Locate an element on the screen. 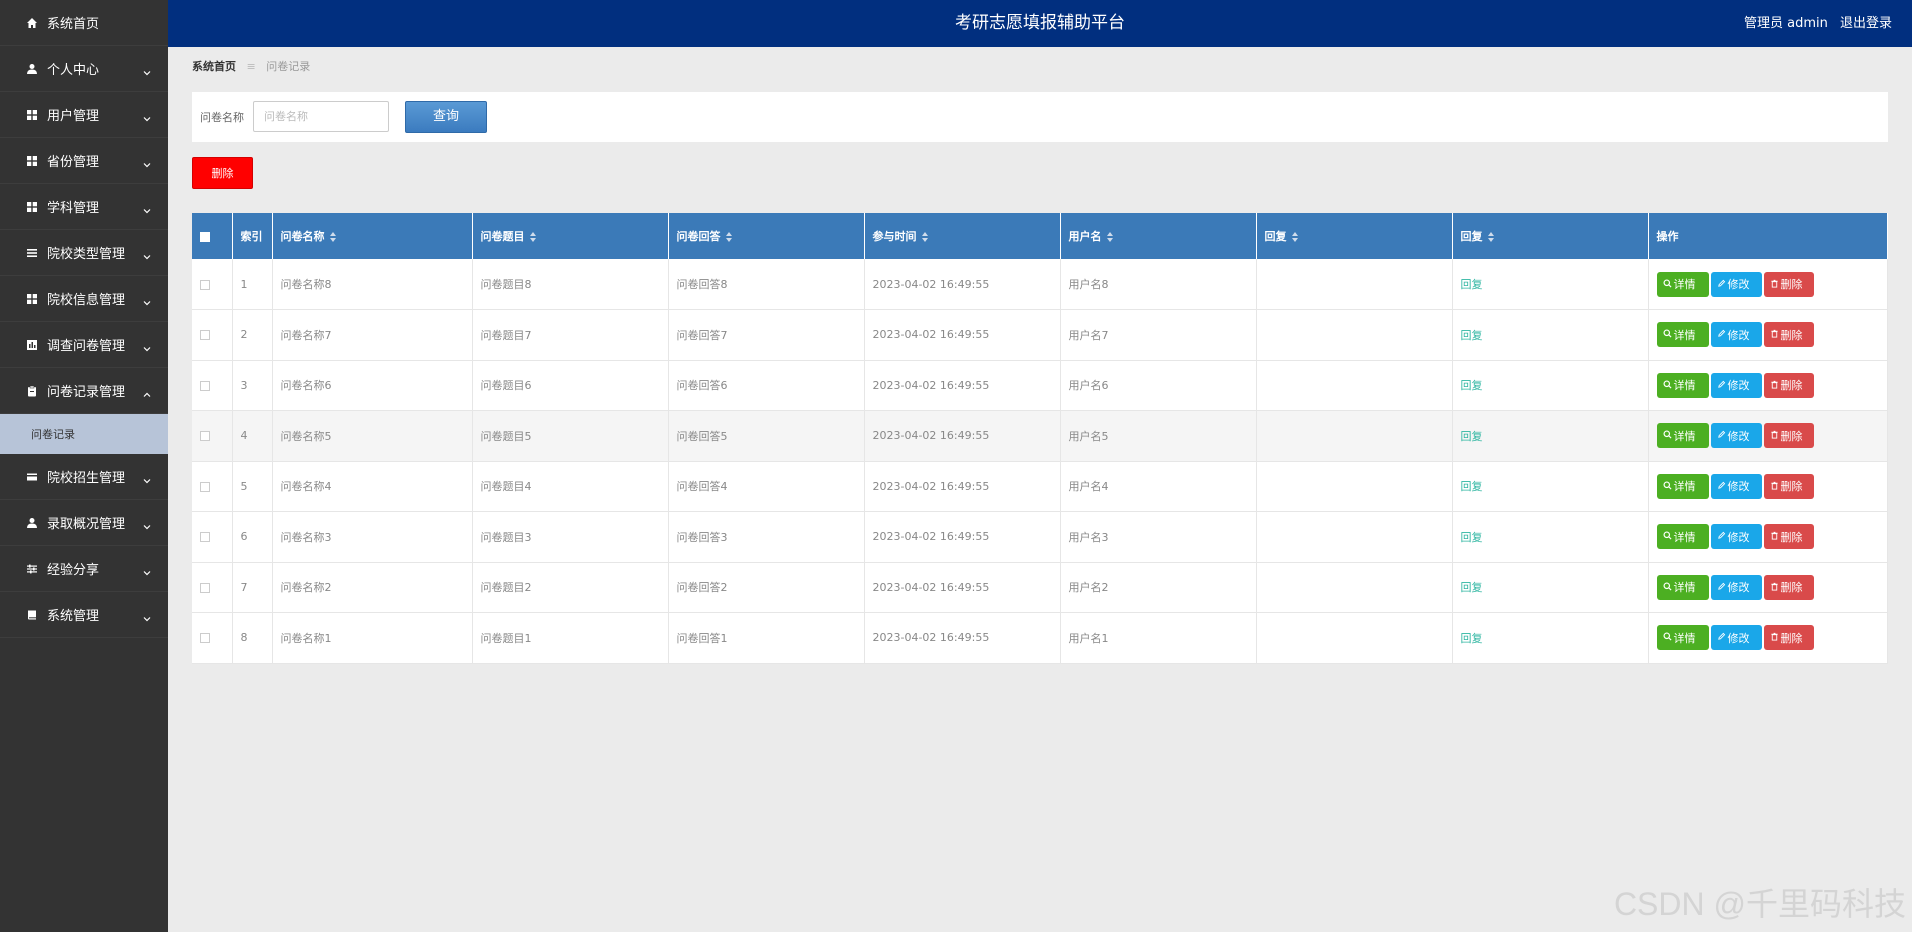  cell-time: 2023-04-02 16:49:55 is located at coordinates (962, 436).